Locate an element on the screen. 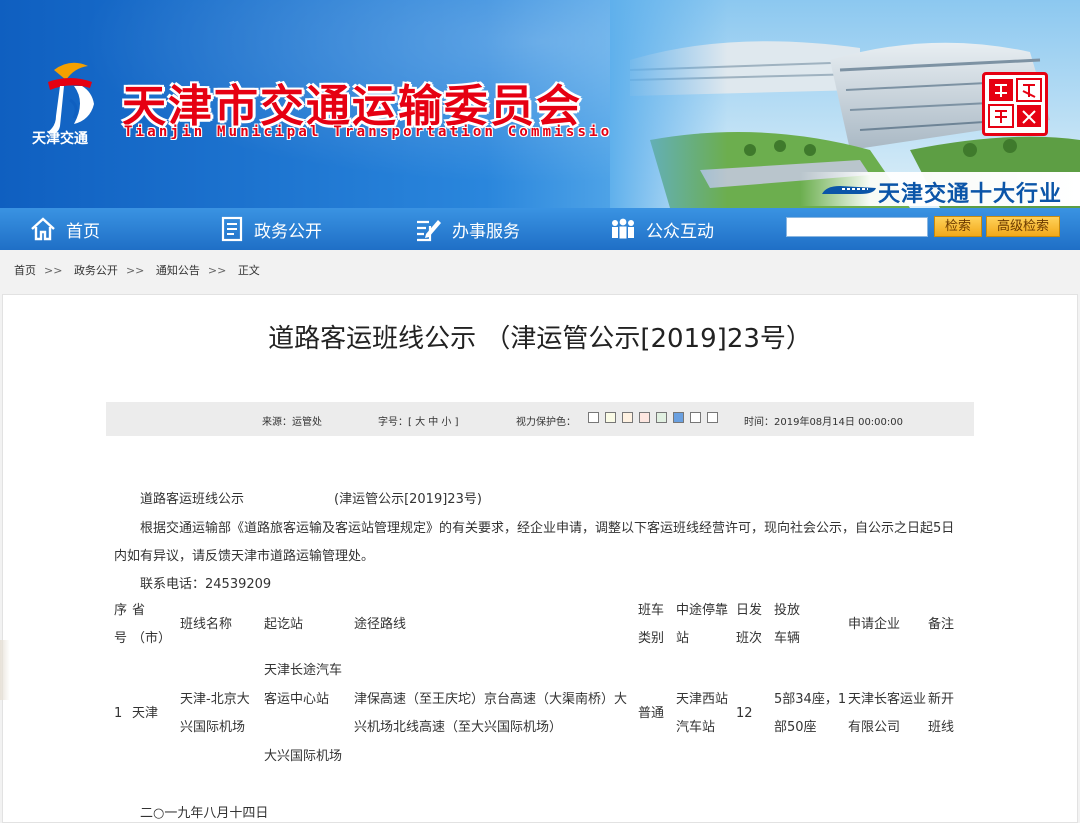 This screenshot has height=823, width=1080. header-route: 途径路线 is located at coordinates (380, 624).